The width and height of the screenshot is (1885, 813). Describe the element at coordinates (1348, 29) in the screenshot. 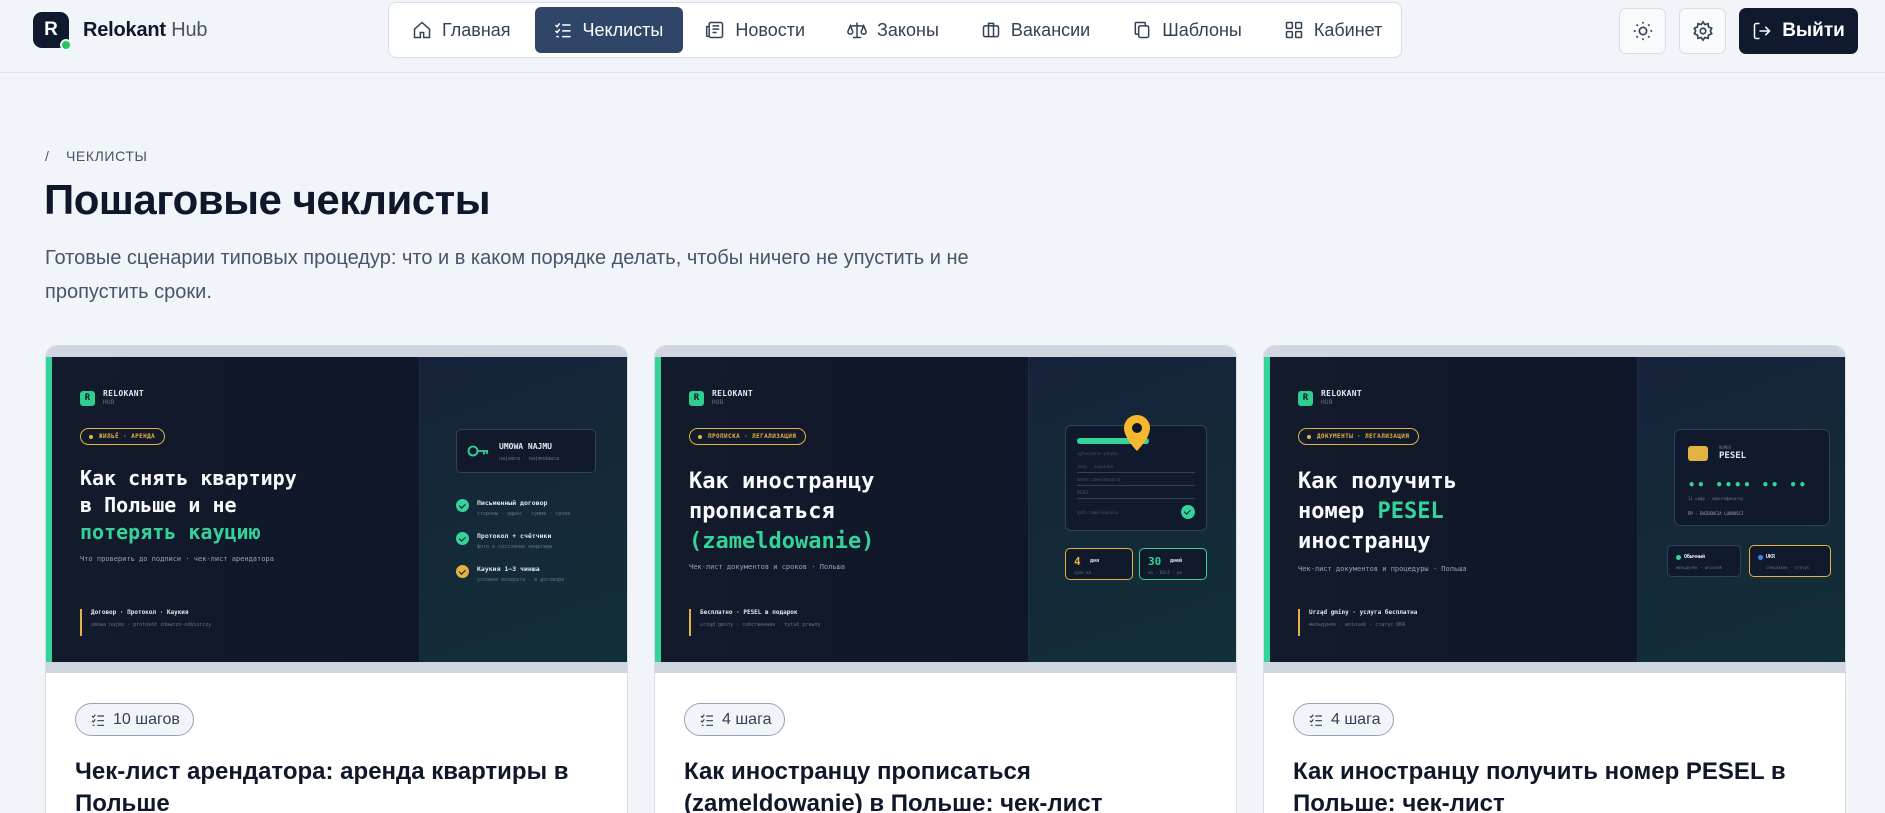

I see `nav-item-label: Кабинет` at that location.